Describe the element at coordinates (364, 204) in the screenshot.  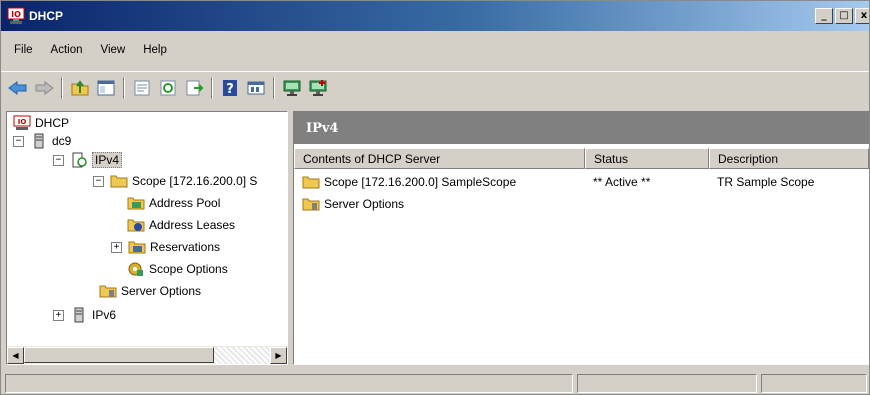
I see `server-options-name: Server Options` at that location.